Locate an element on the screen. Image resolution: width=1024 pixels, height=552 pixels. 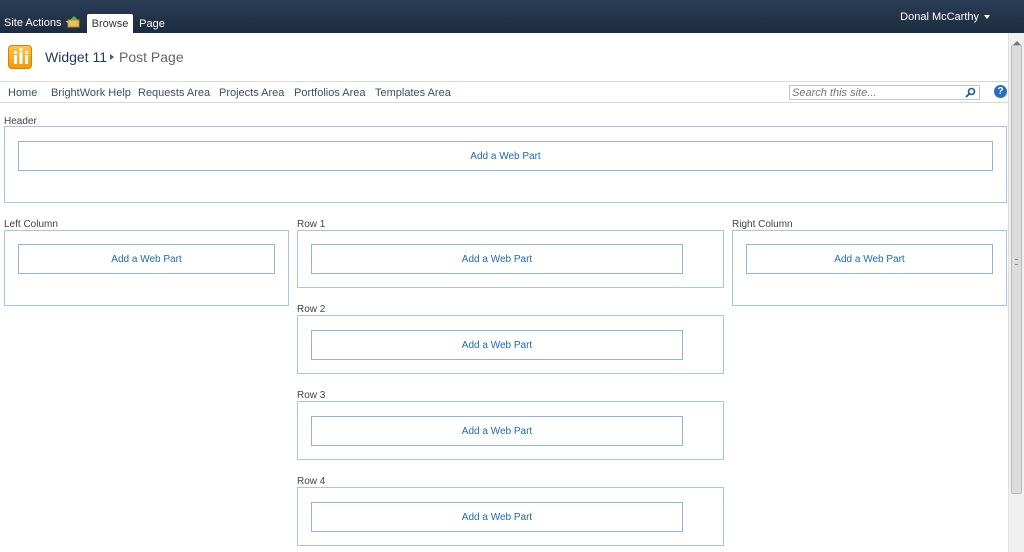
tab-page-label: Page is located at coordinates (152, 24).